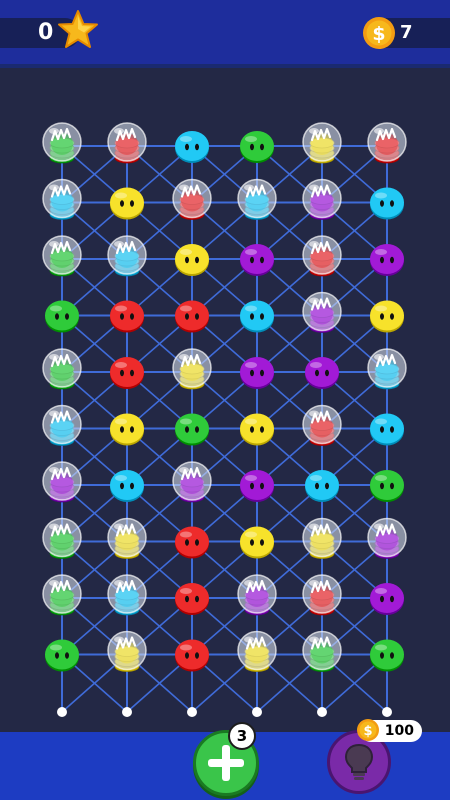 The width and height of the screenshot is (450, 800). I want to click on lightbulb-icon, so click(359, 761).